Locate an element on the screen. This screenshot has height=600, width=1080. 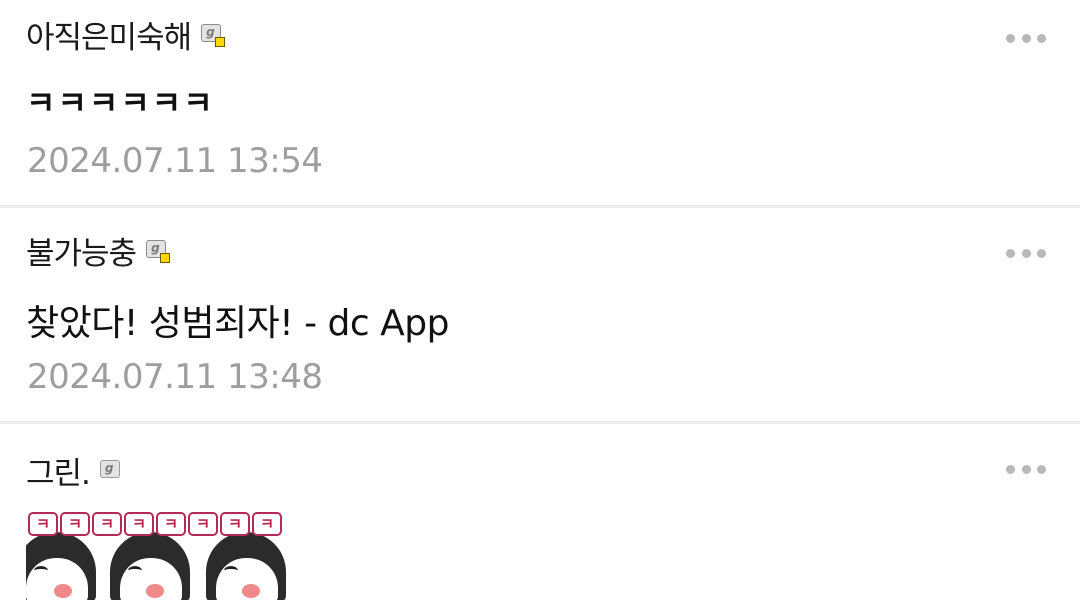
comment-date: 2024.07.11 13:54 is located at coordinates (175, 161).